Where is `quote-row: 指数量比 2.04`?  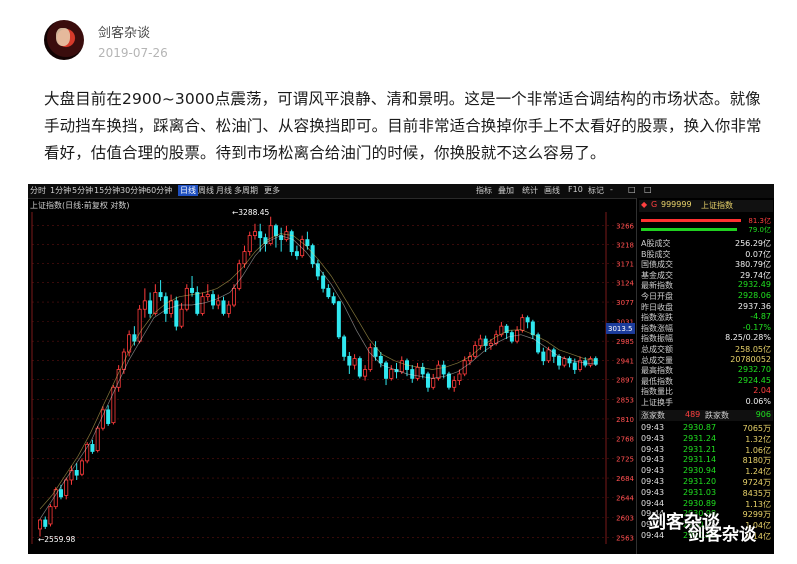
quote-row: 指数量比 2.04 is located at coordinates (706, 391).